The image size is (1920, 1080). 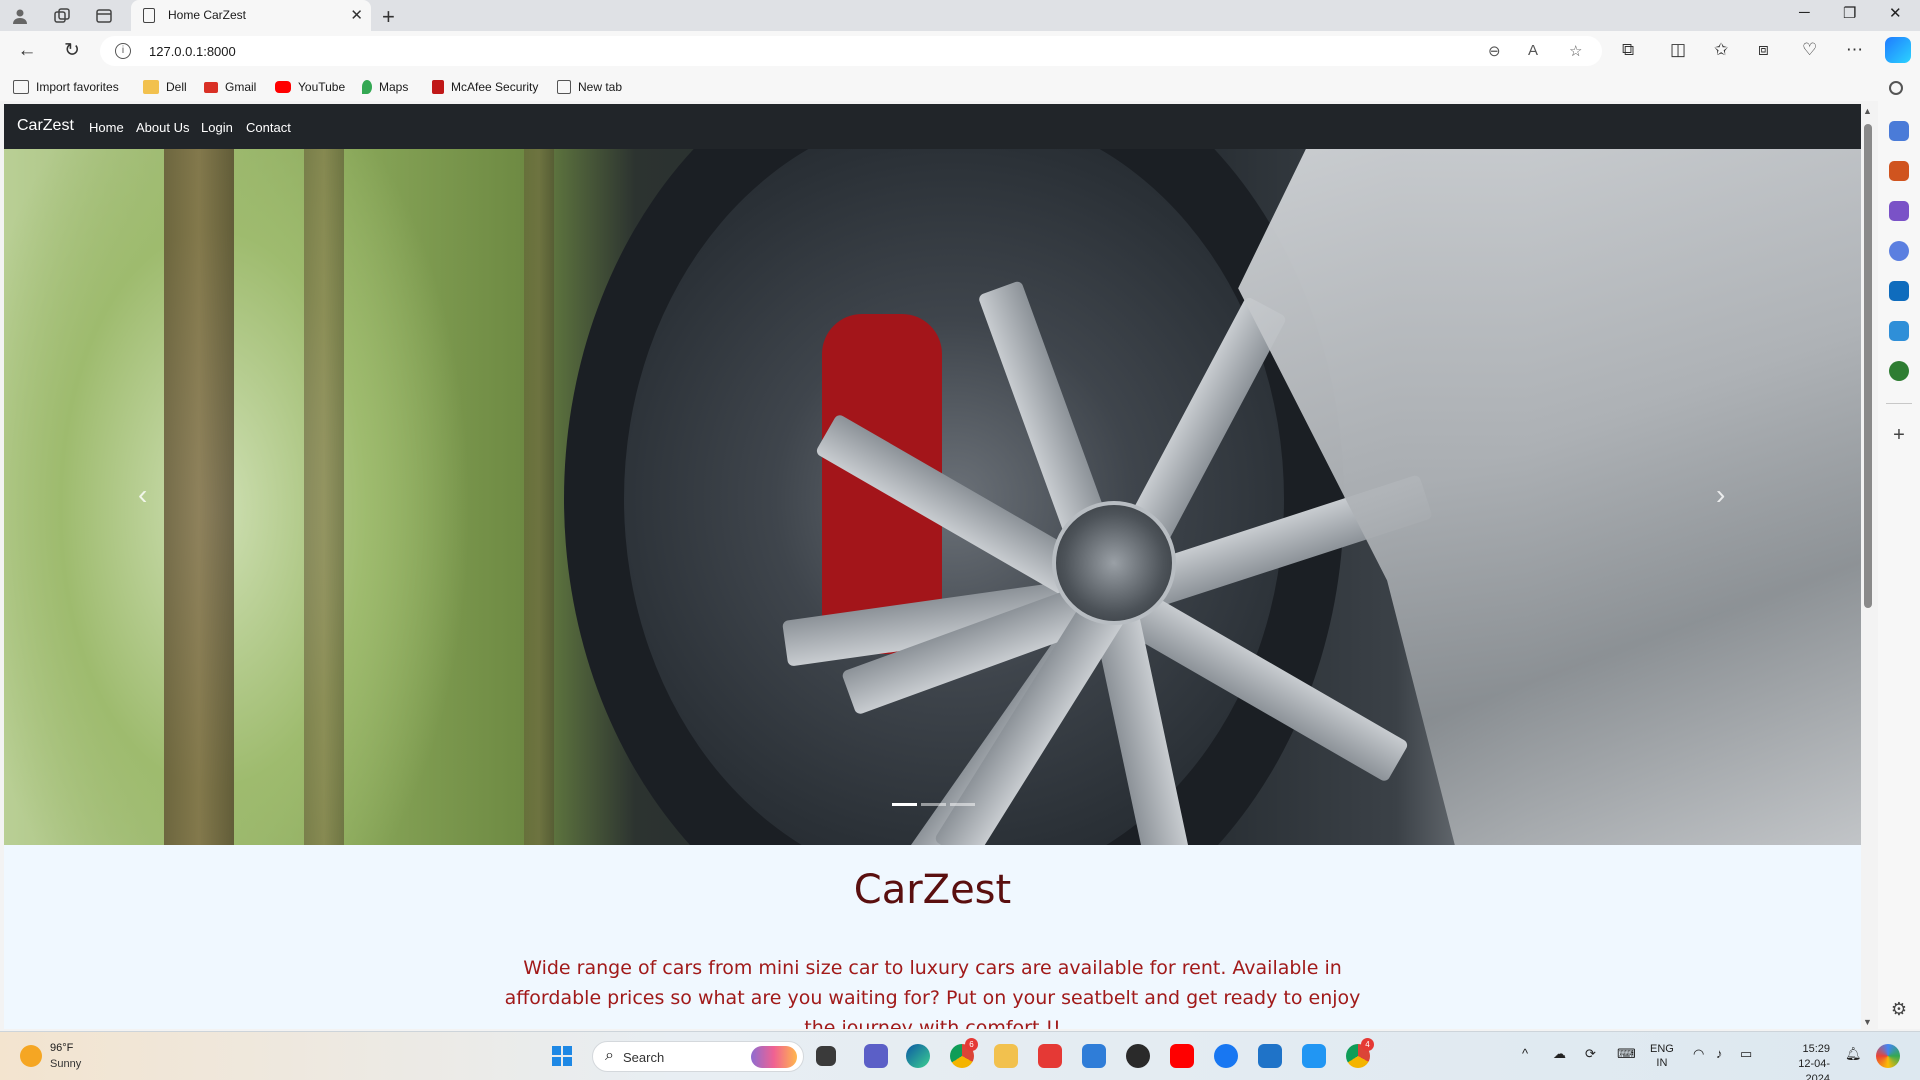 I want to click on carousel-next-icon: ›, so click(x=1720, y=495).